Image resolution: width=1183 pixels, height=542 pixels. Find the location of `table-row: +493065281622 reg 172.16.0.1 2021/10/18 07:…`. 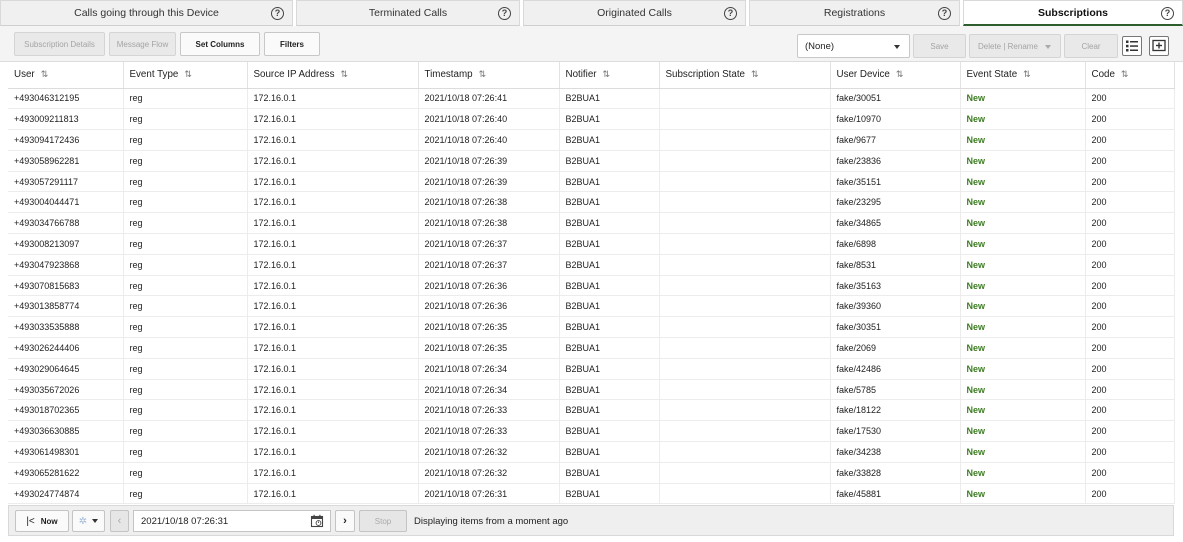

table-row: +493065281622 reg 172.16.0.1 2021/10/18 07:… is located at coordinates (591, 473).